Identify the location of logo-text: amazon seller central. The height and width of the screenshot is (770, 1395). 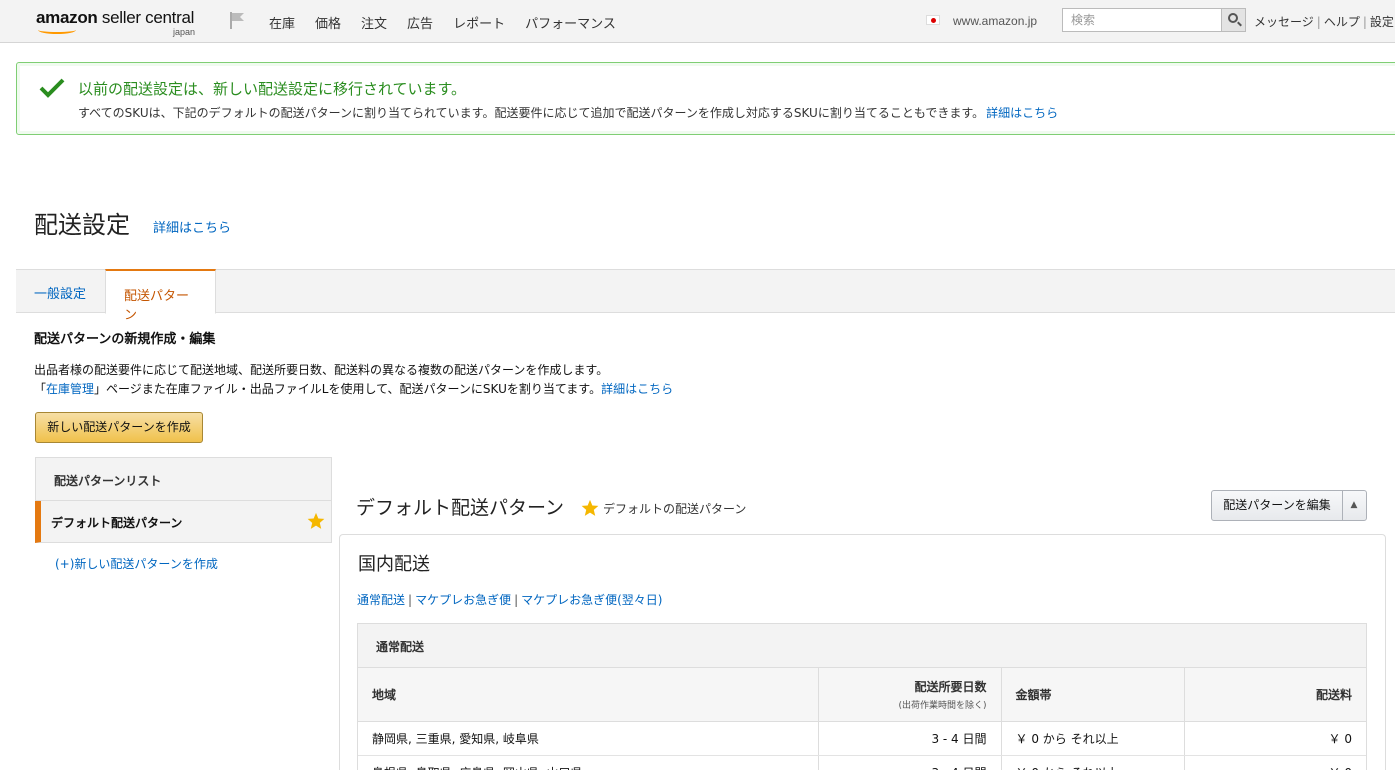
(115, 17).